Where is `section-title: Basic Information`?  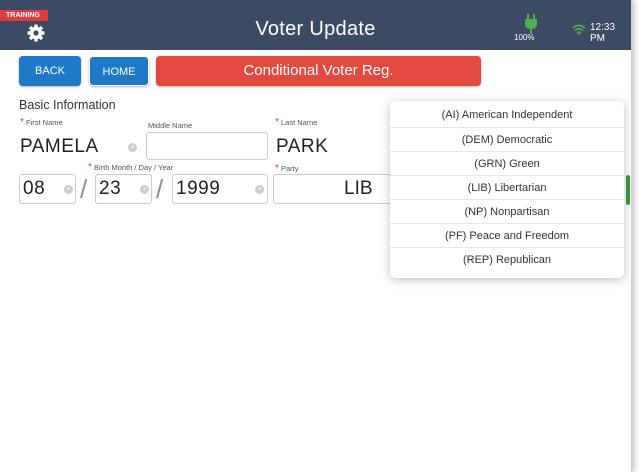
section-title: Basic Information is located at coordinates (67, 105).